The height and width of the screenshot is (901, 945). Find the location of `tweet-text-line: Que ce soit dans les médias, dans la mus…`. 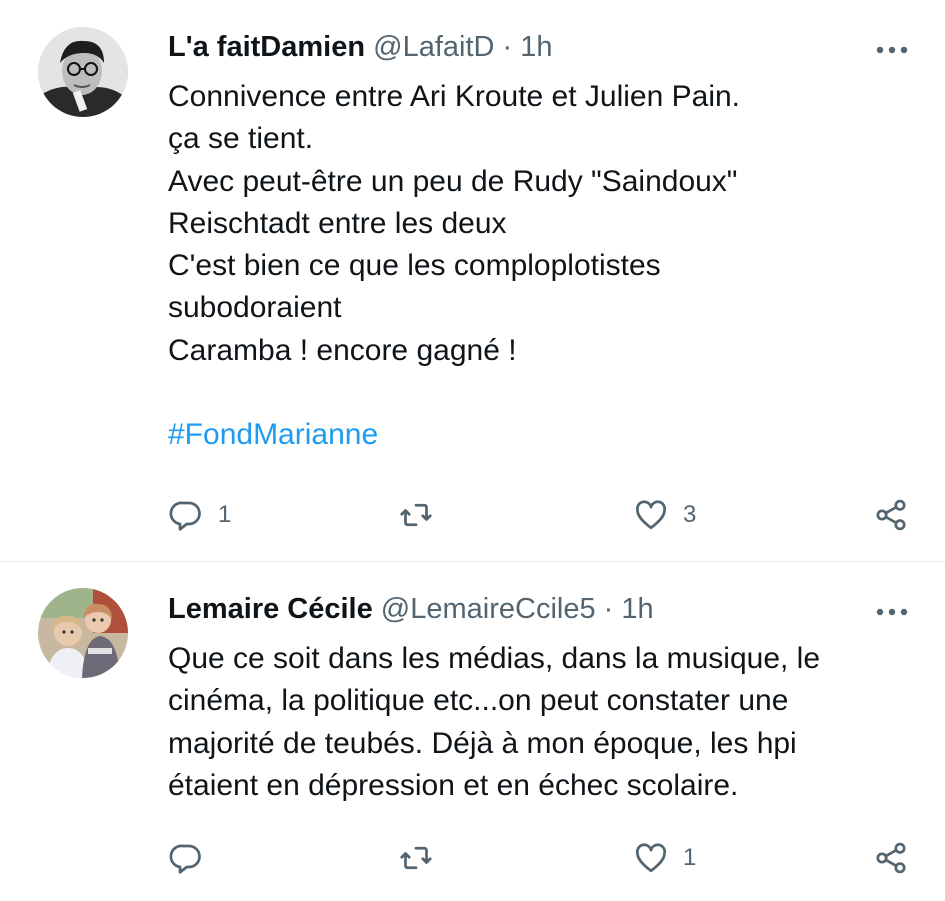

tweet-text-line: Que ce soit dans les médias, dans la mus… is located at coordinates (494, 658).